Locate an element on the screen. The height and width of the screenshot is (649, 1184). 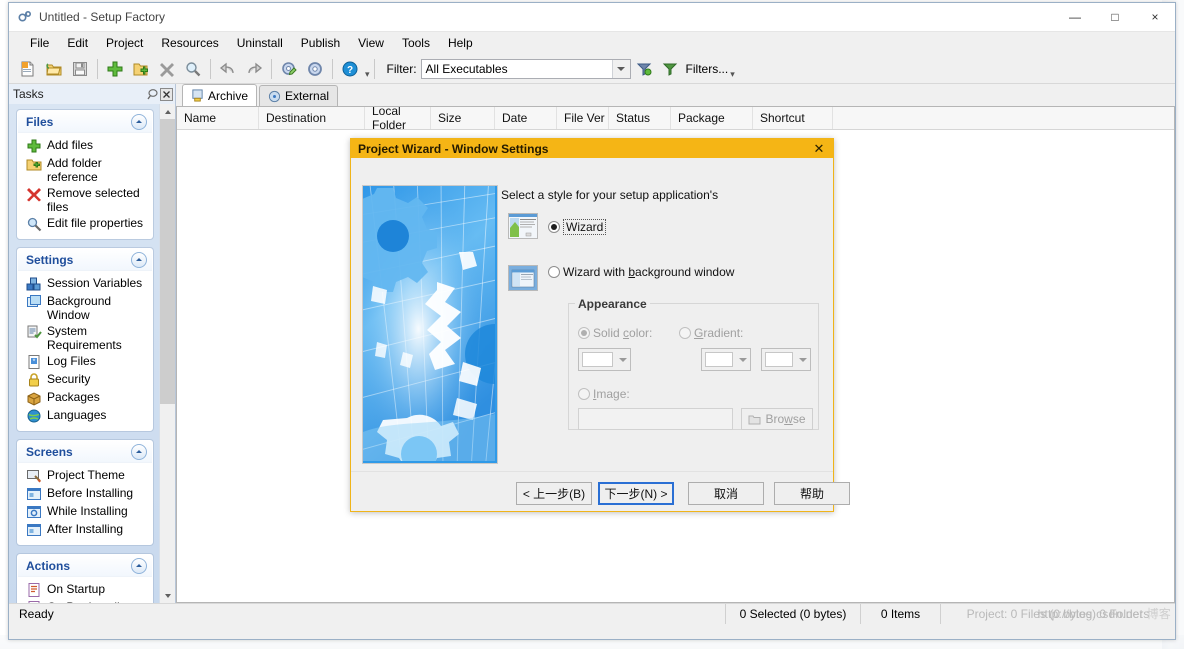
column-header-size: Size is located at coordinates (463, 118).